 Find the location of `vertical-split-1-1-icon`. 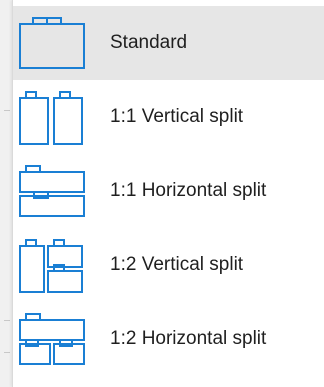

vertical-split-1-1-icon is located at coordinates (53, 118).